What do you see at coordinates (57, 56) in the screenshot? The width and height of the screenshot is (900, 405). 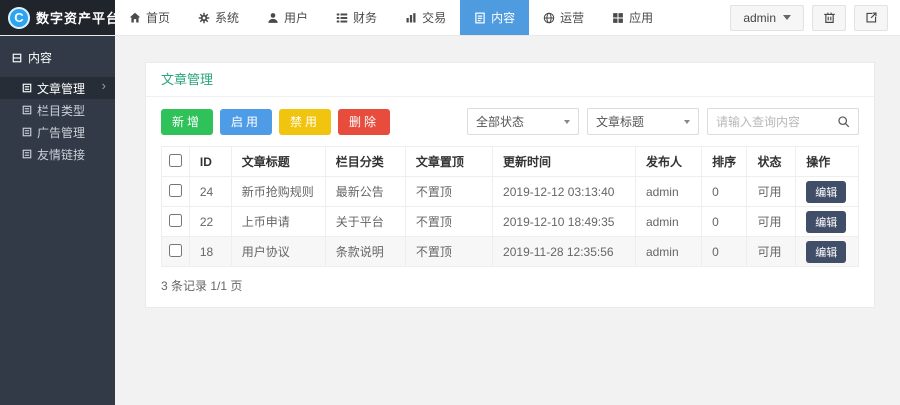 I see `sidebar-section-content: 内容` at bounding box center [57, 56].